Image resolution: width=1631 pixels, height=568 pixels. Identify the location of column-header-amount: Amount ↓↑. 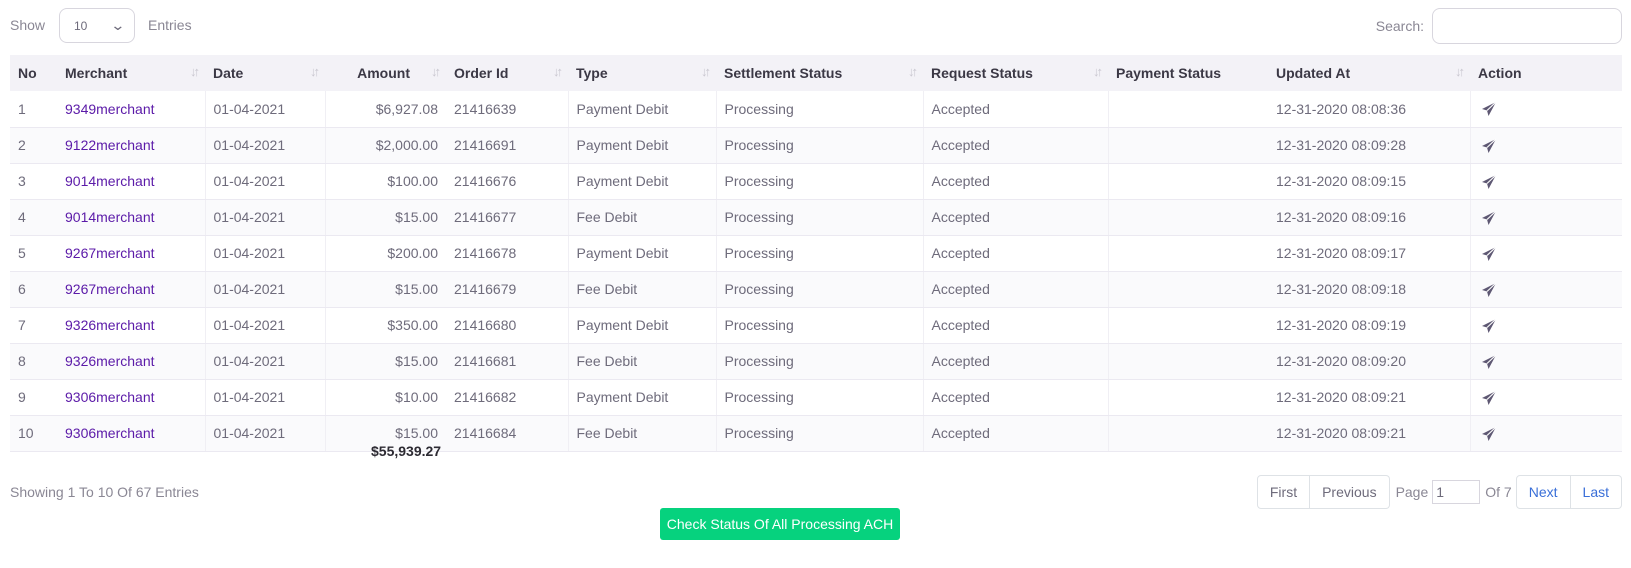
(385, 73).